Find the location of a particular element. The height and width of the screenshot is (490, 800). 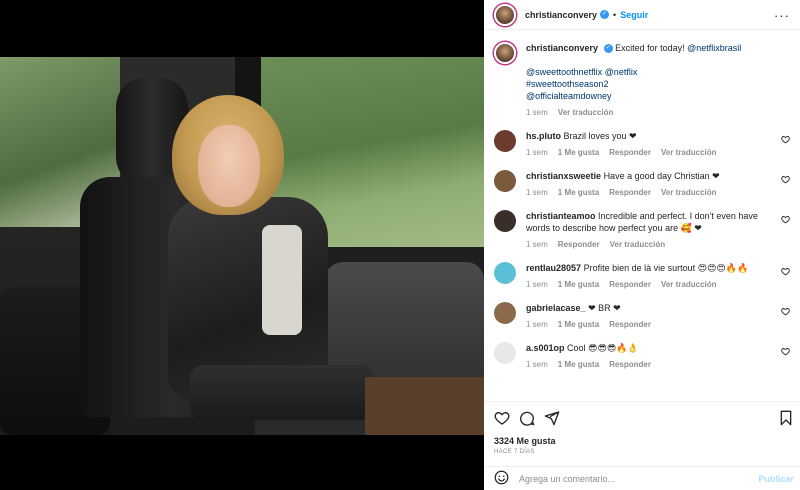

caption-line-mentions: @sweettoothnetflix @netflix is located at coordinates (648, 72).